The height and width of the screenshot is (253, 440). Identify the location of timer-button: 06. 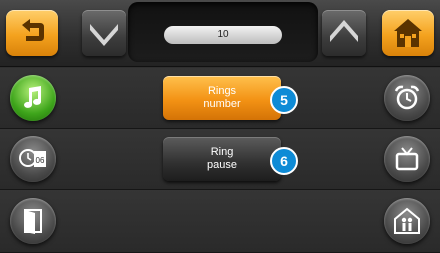
(33, 159).